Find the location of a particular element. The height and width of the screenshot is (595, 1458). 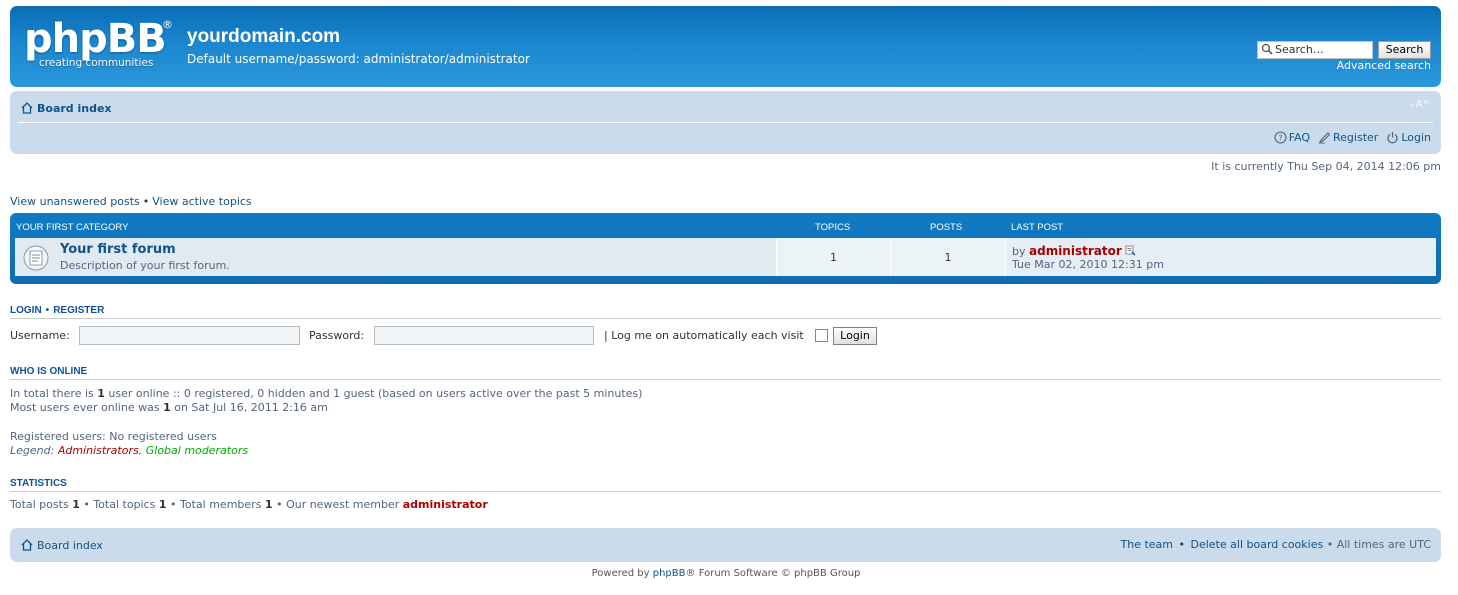

site-title: yourdomain.com is located at coordinates (264, 36).